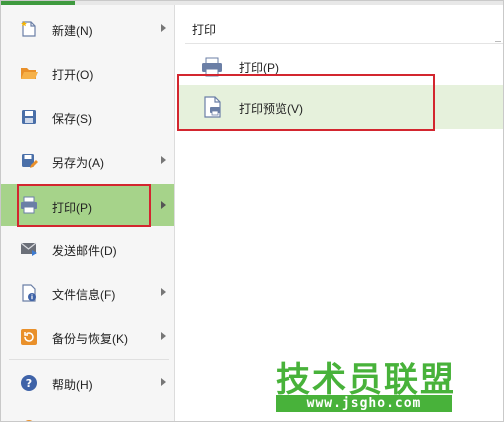 This screenshot has width=504, height=422. What do you see at coordinates (498, 41) in the screenshot?
I see `scroll-indicator` at bounding box center [498, 41].